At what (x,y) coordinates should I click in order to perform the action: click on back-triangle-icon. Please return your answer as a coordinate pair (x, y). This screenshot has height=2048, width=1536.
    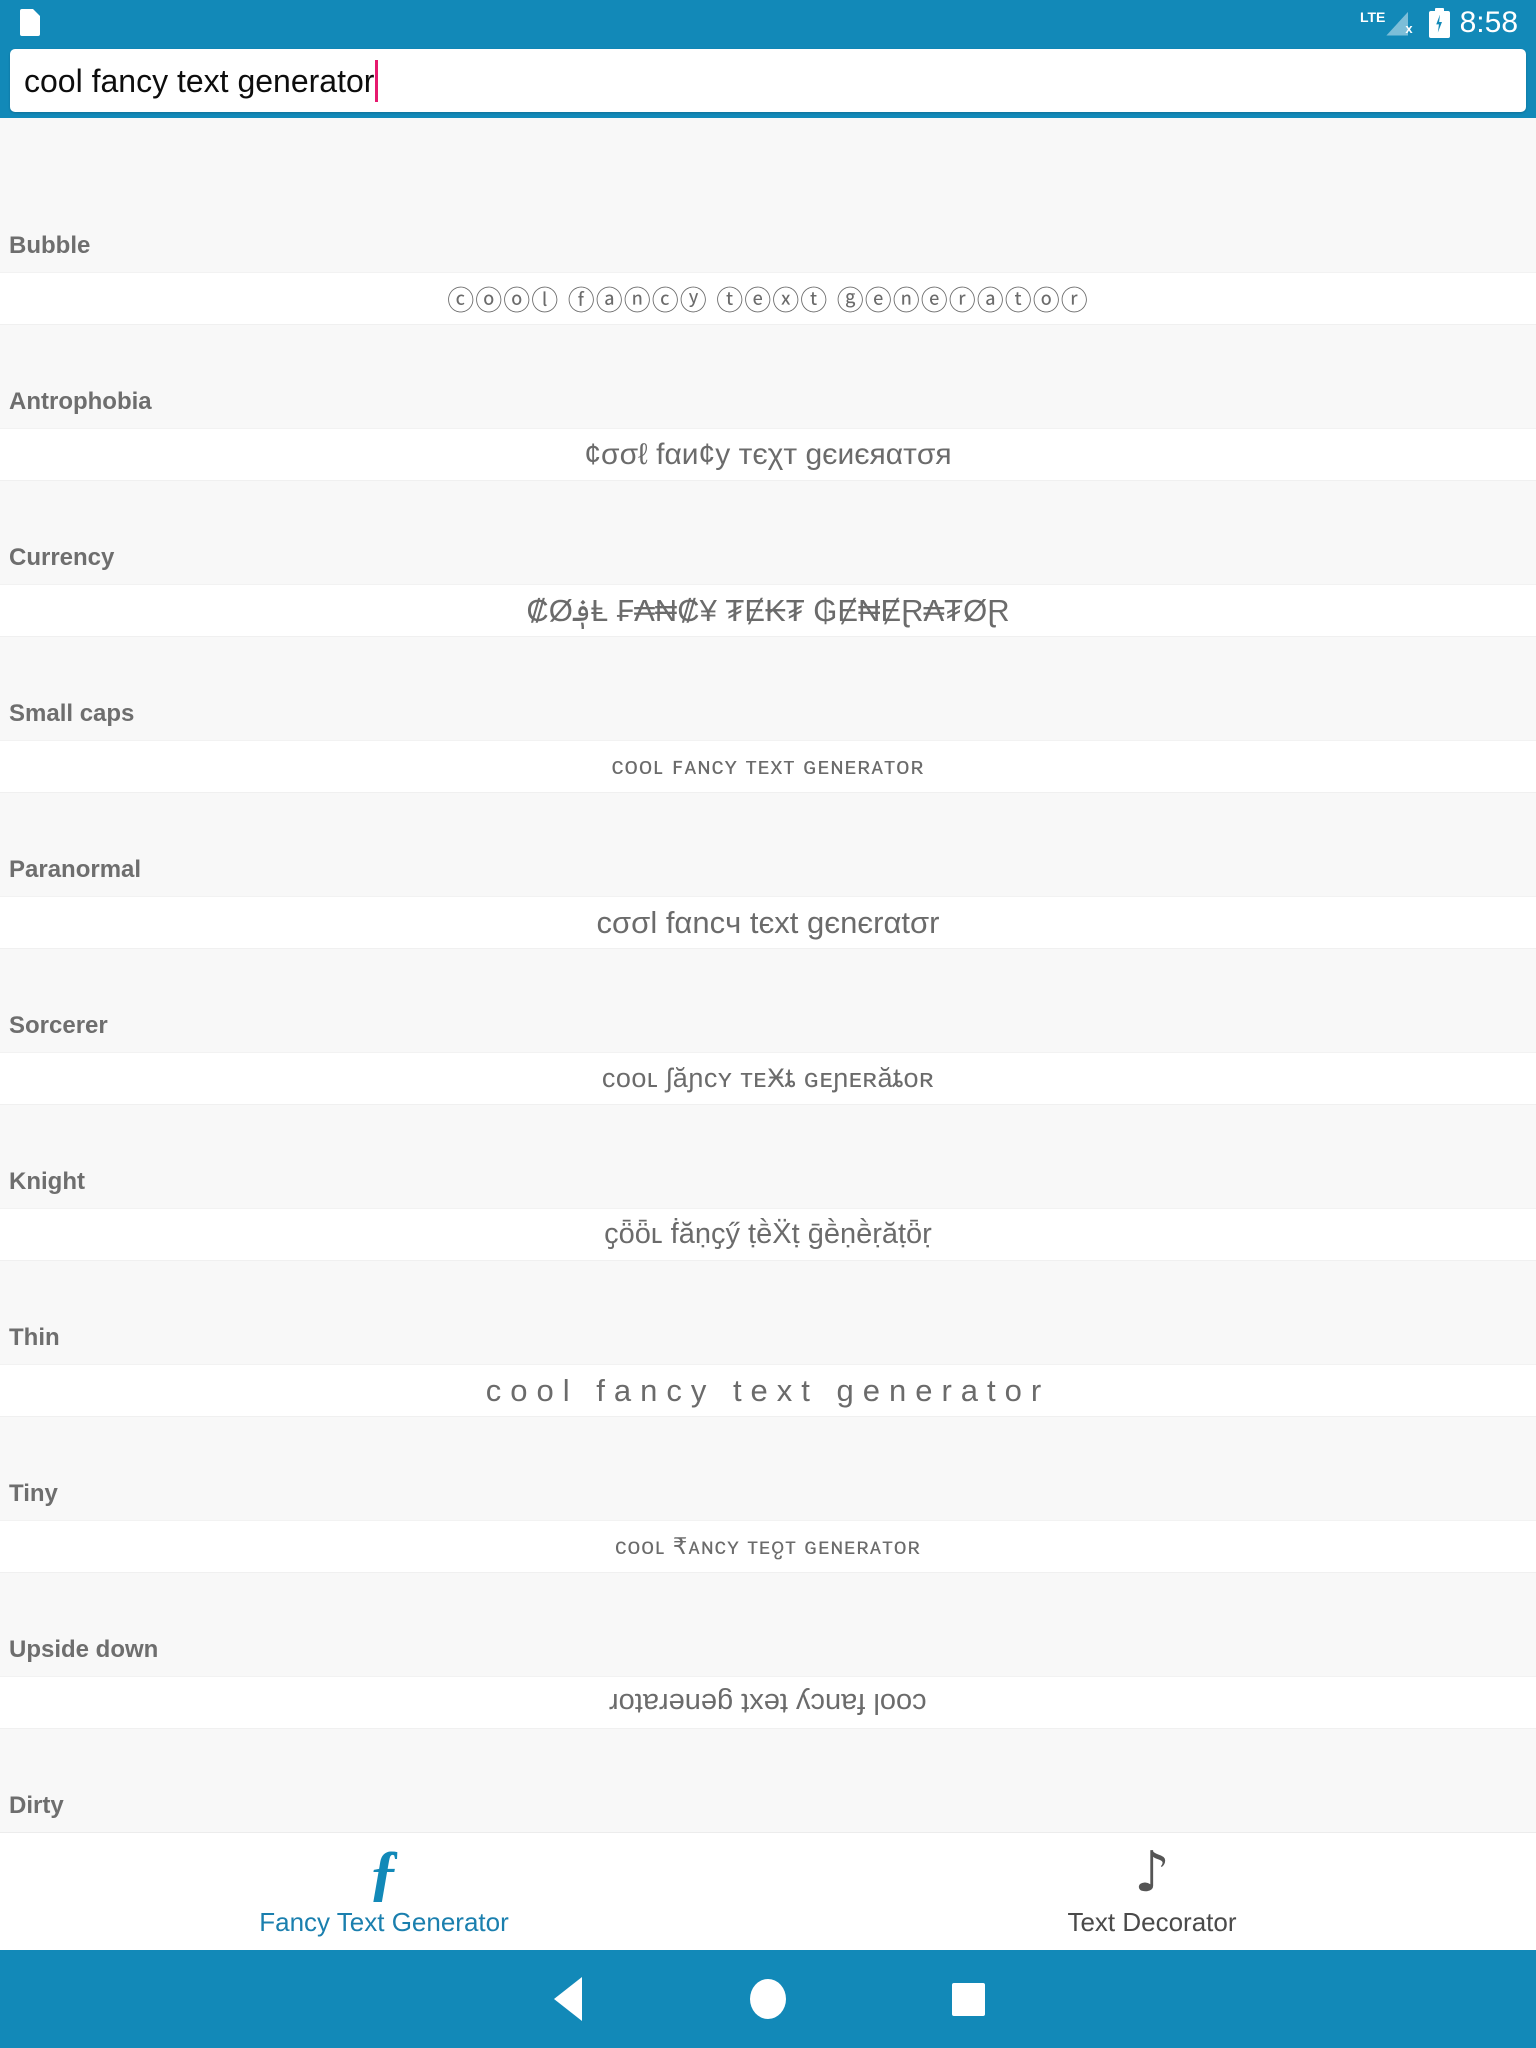
    Looking at the image, I should click on (568, 1999).